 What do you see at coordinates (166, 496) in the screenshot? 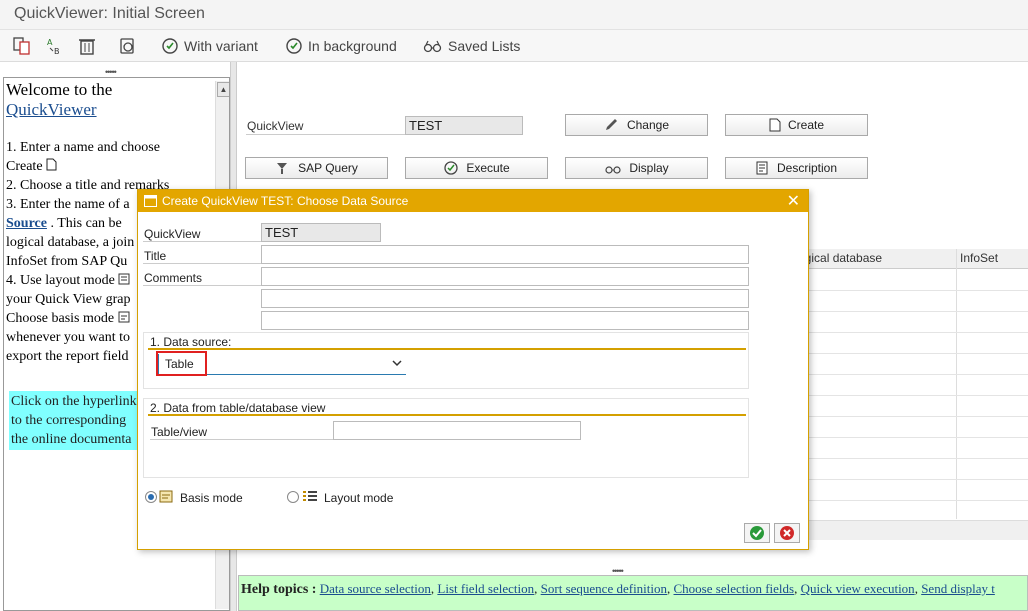
I see `basis-mode-icon` at bounding box center [166, 496].